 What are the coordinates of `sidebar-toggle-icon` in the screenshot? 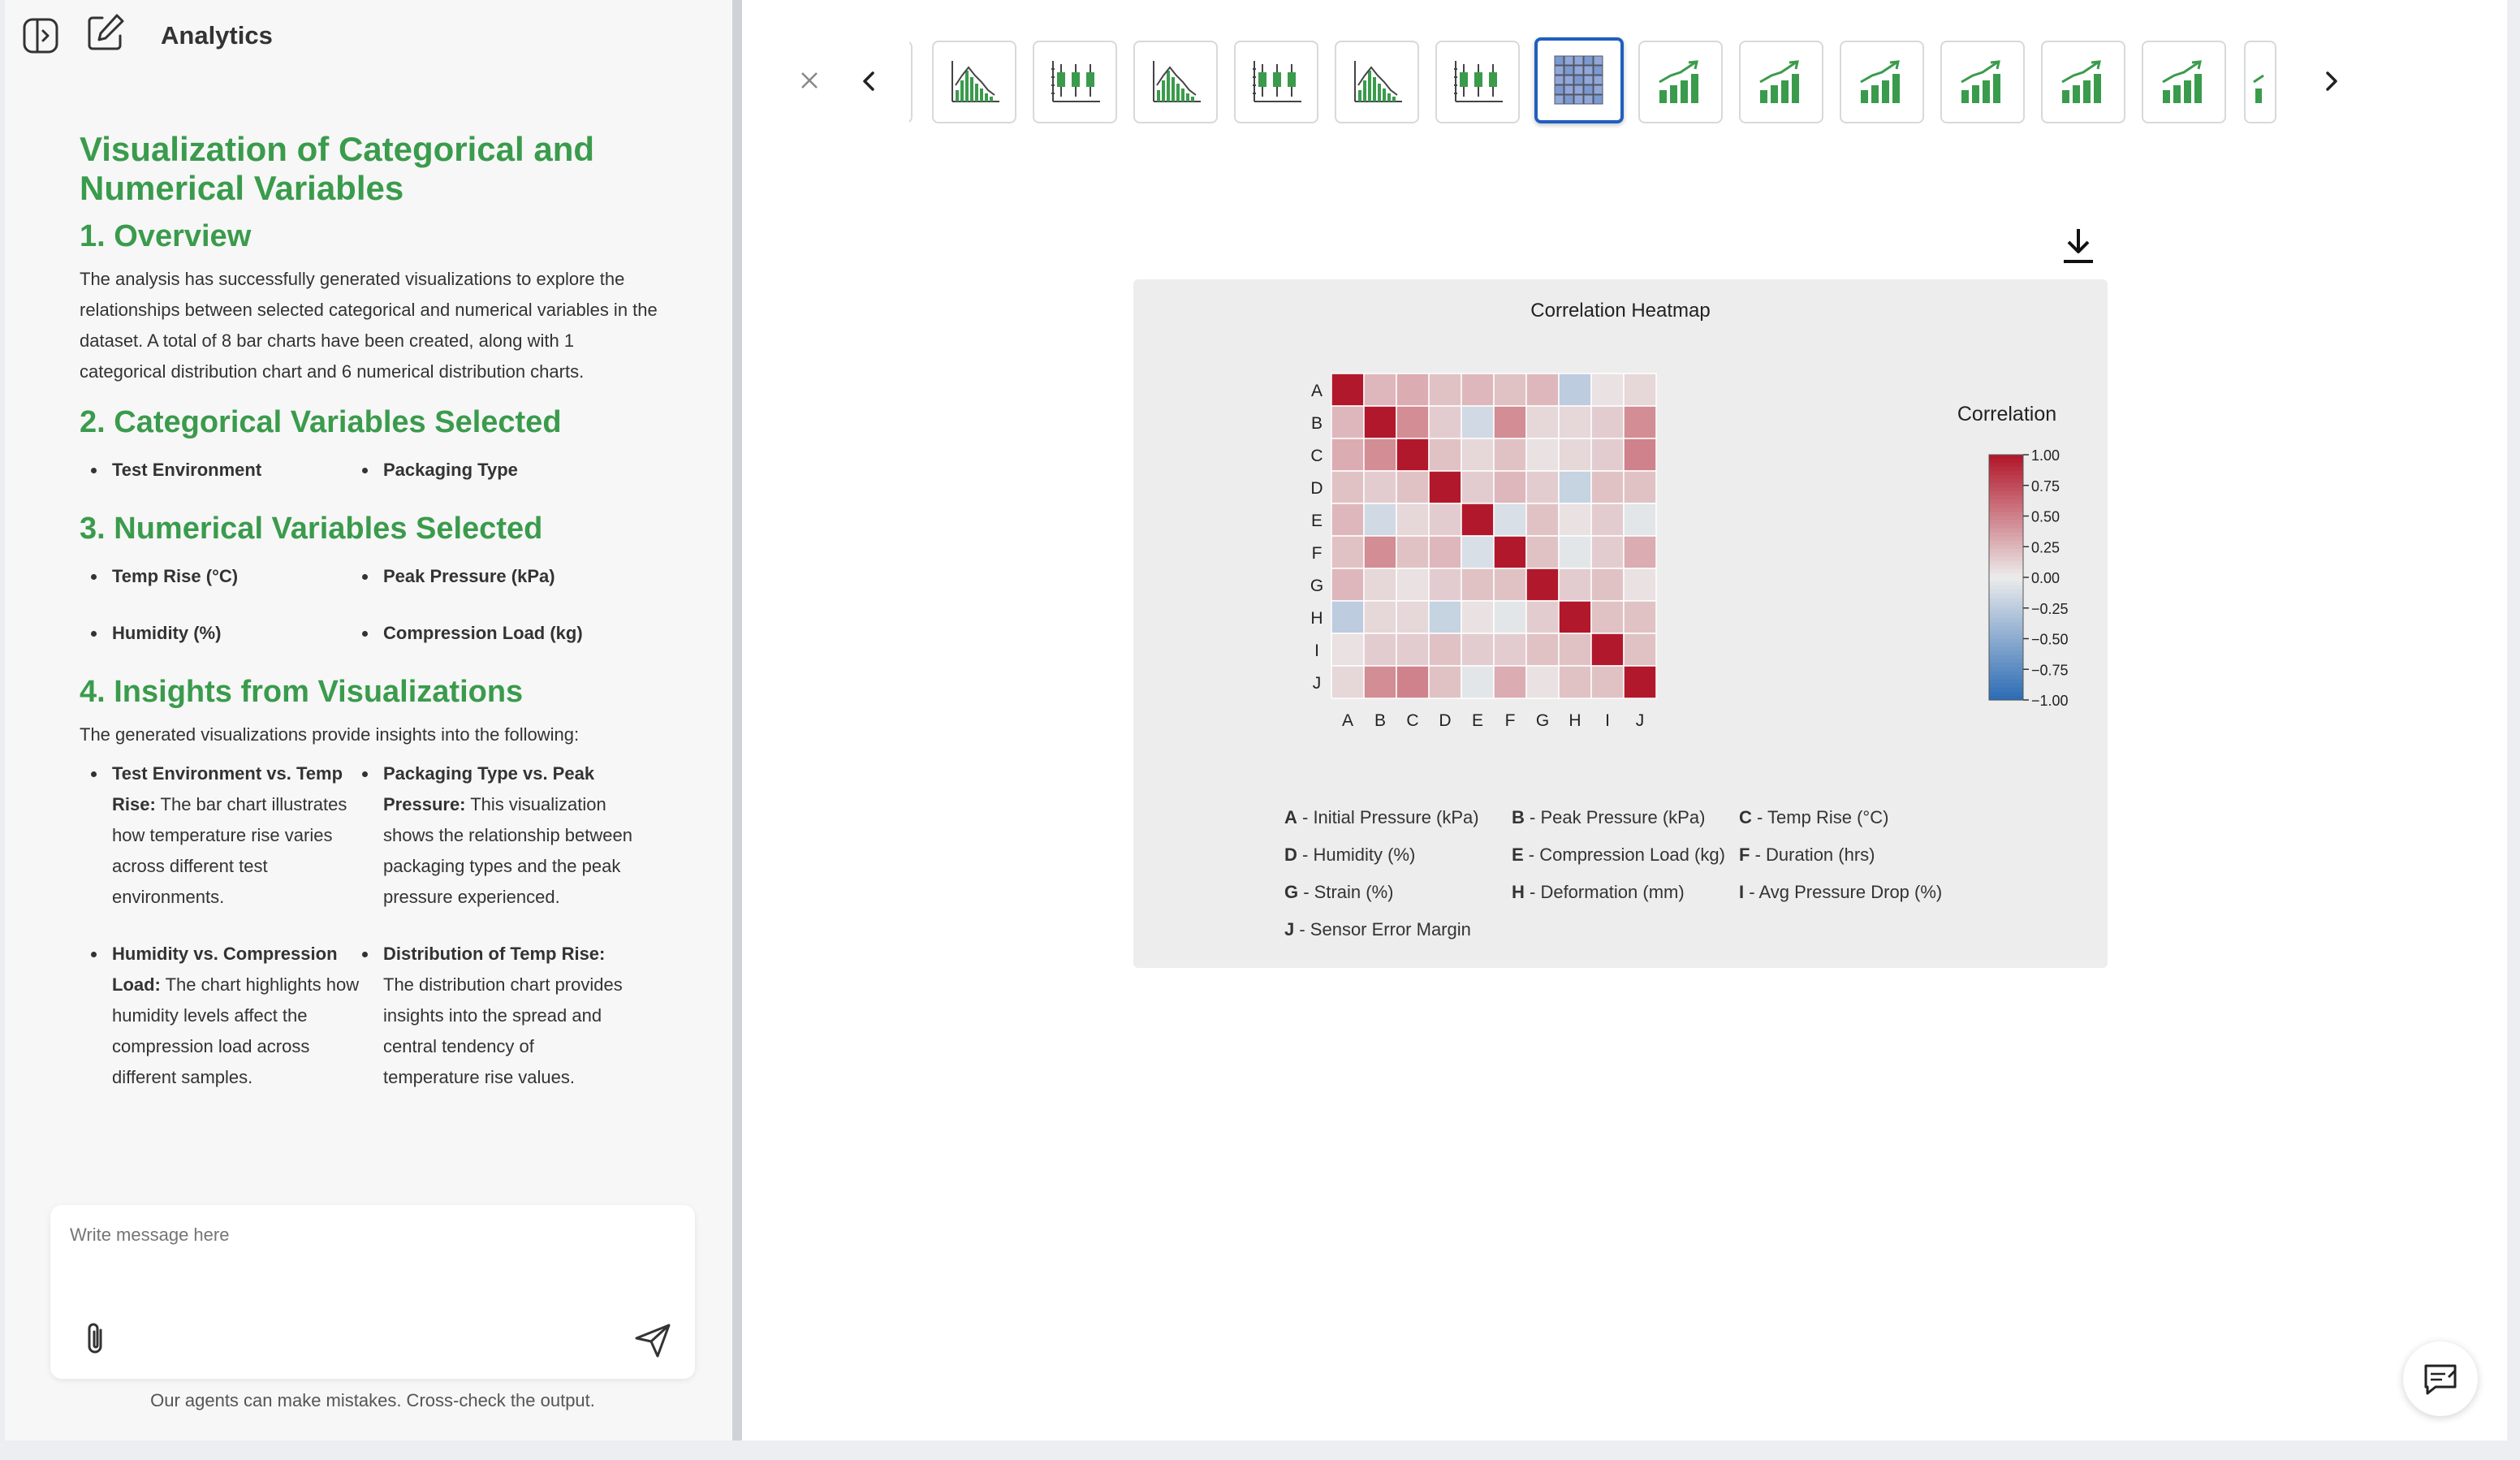 It's located at (40, 36).